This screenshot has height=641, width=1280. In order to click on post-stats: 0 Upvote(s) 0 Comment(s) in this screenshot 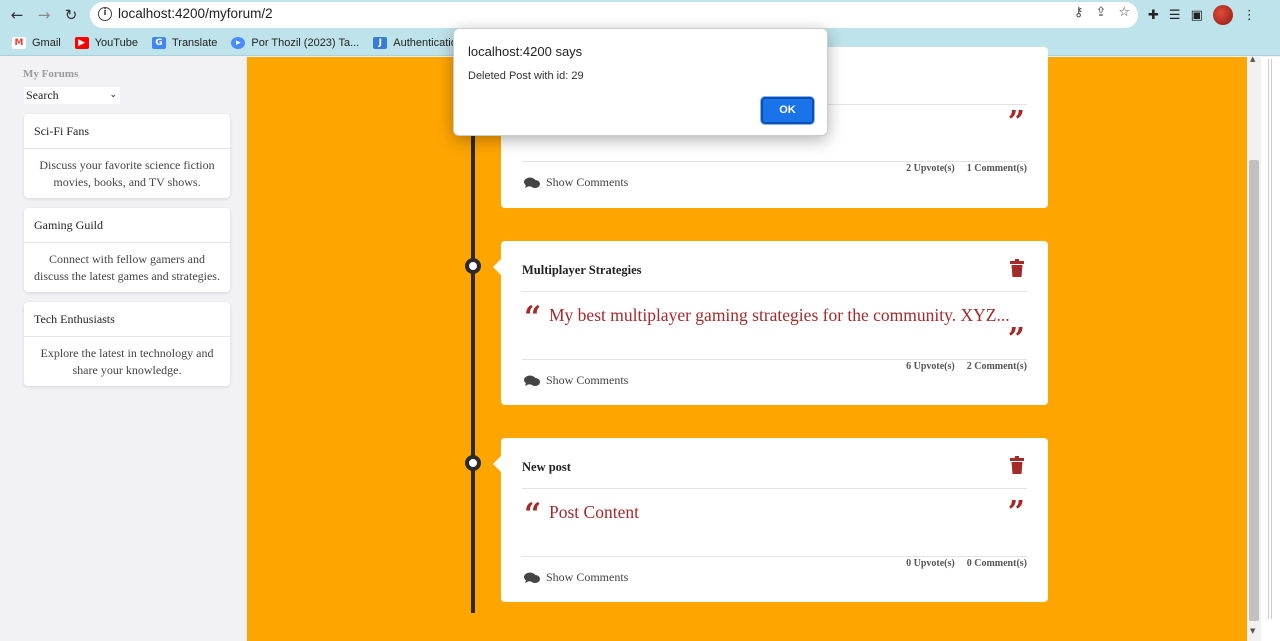, I will do `click(966, 563)`.